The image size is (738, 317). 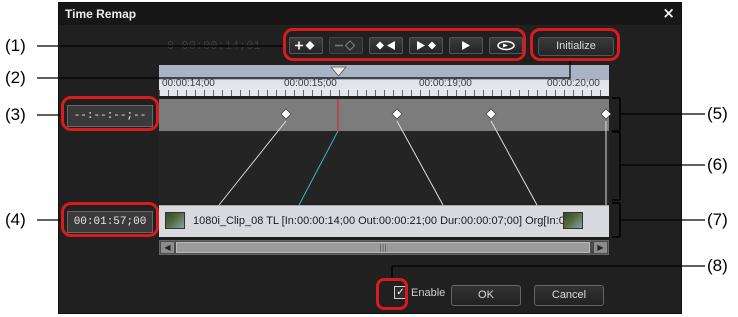 What do you see at coordinates (569, 295) in the screenshot?
I see `cancel-button: Cancel` at bounding box center [569, 295].